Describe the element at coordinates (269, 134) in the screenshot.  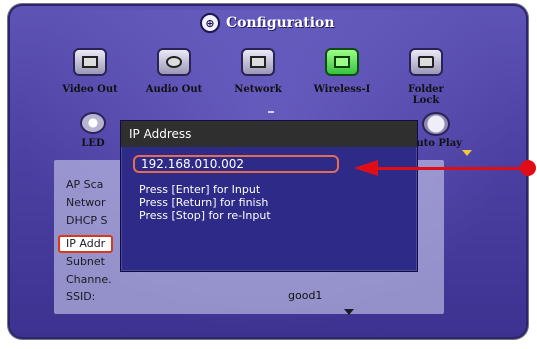
I see `dialog-title: IP Address` at that location.